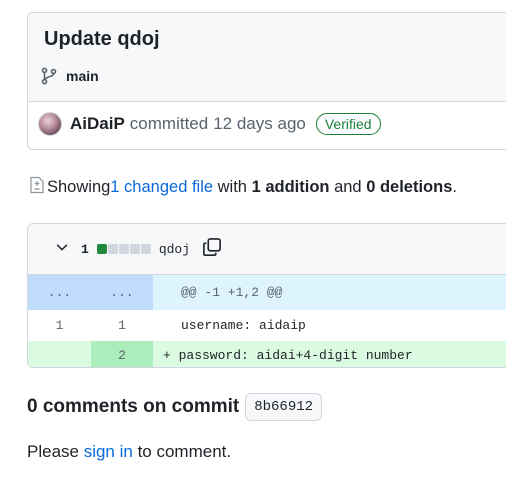 The width and height of the screenshot is (506, 487). What do you see at coordinates (182, 451) in the screenshot?
I see `sign-in-suffix: to comment.` at bounding box center [182, 451].